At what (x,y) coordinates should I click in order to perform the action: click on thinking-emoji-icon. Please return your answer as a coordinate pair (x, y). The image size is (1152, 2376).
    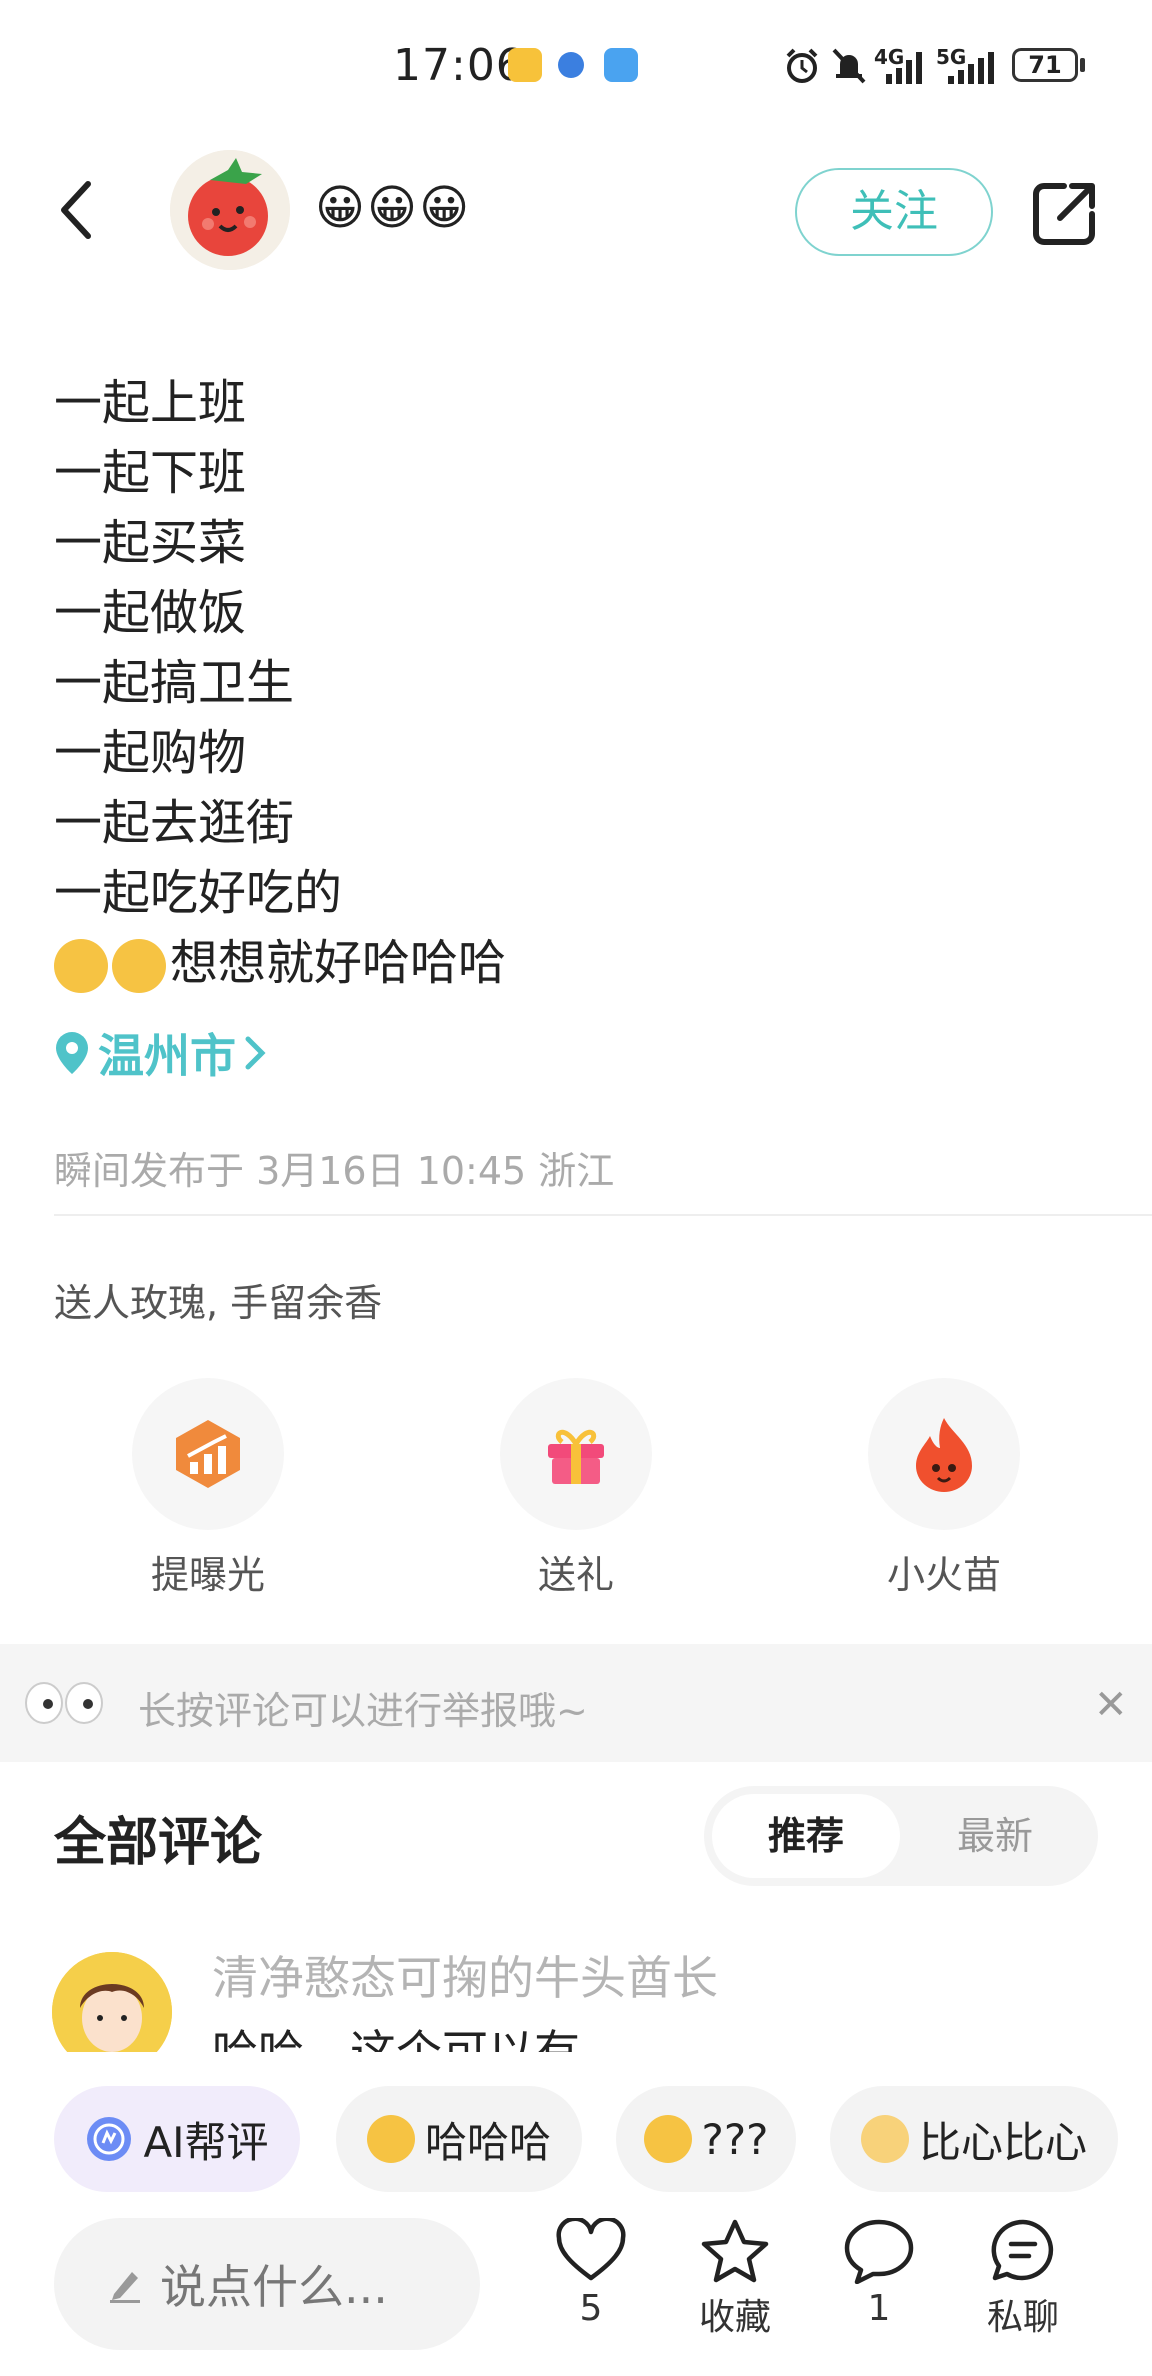
    Looking at the image, I should click on (667, 2139).